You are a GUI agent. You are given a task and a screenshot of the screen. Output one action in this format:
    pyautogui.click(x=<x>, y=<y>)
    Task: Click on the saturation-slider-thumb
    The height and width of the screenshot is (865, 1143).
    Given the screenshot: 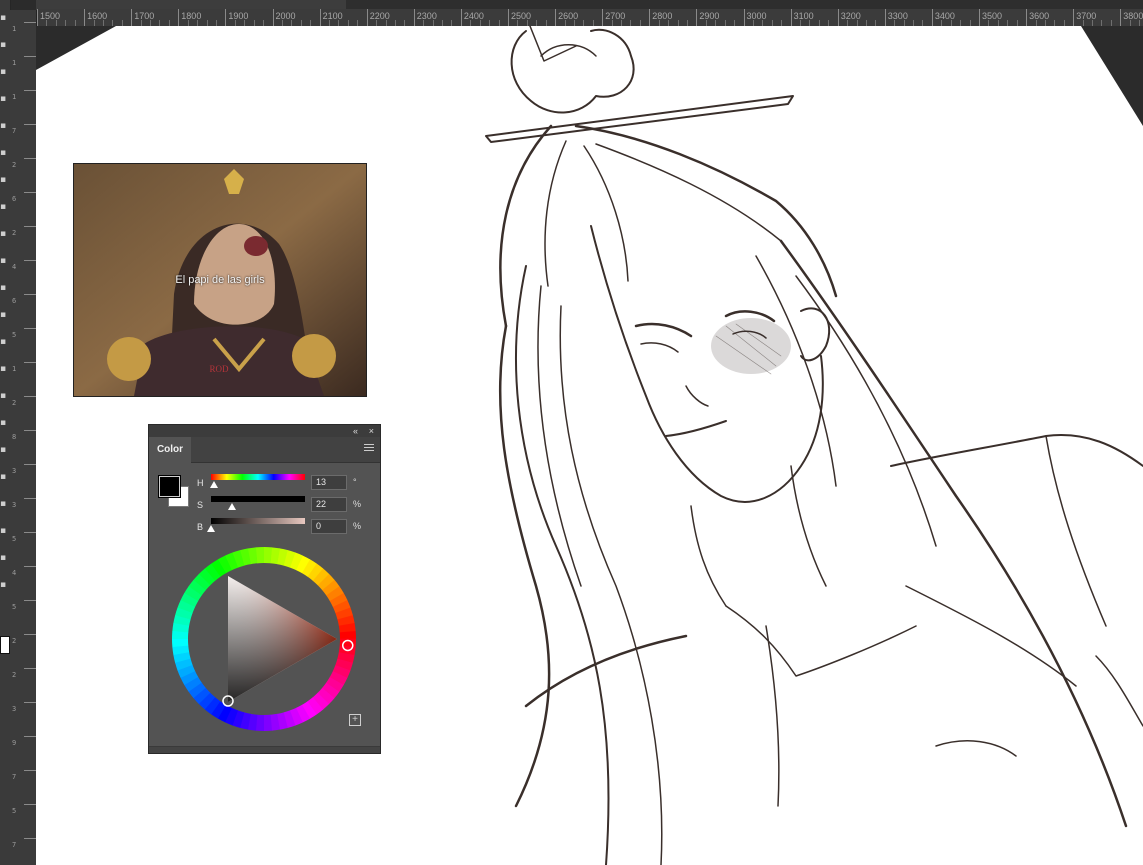 What is the action you would take?
    pyautogui.click(x=231, y=506)
    